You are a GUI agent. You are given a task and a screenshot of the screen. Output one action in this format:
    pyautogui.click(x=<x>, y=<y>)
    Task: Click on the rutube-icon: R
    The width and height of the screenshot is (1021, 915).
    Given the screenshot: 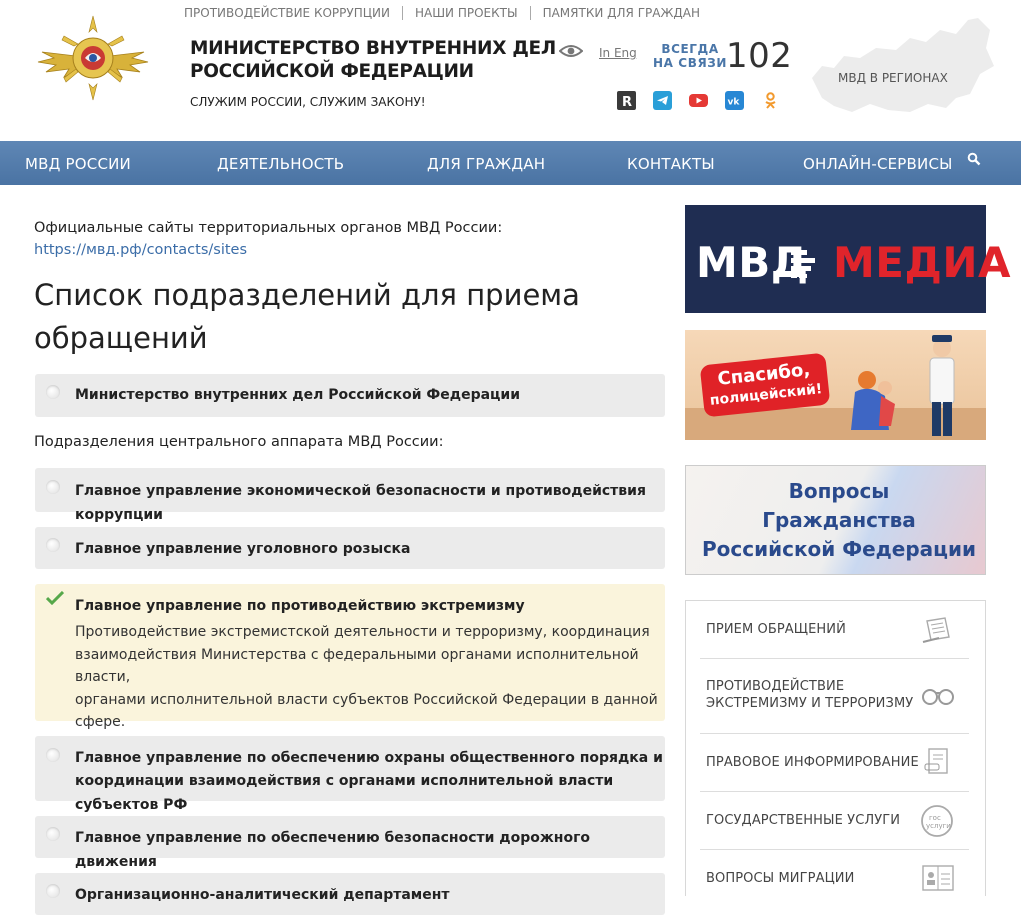 What is the action you would take?
    pyautogui.click(x=626, y=100)
    